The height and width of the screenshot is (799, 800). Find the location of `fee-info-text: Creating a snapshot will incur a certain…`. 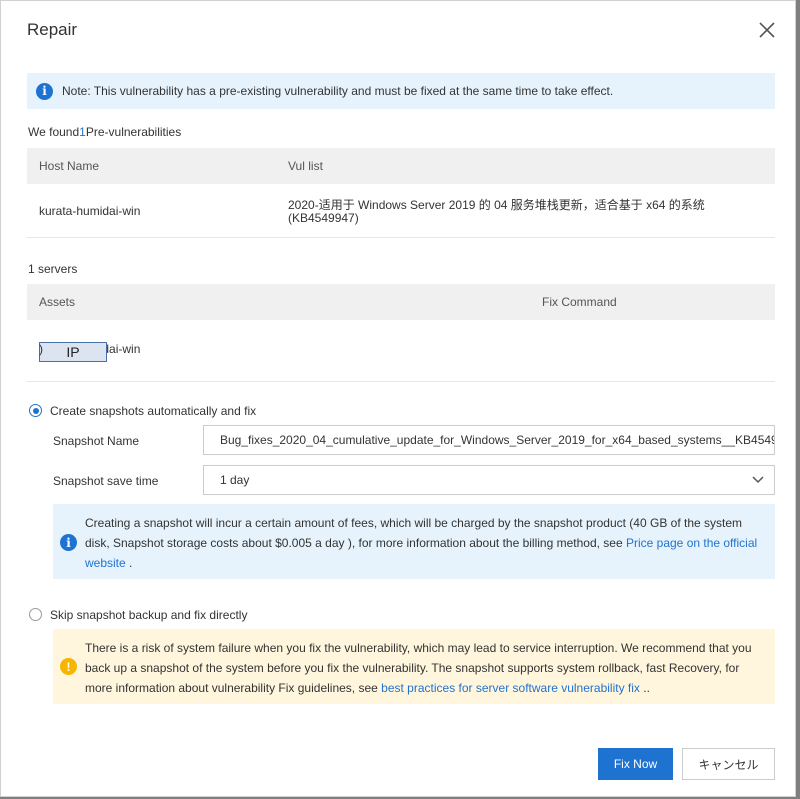

fee-info-text: Creating a snapshot will incur a certain… is located at coordinates (430, 543).